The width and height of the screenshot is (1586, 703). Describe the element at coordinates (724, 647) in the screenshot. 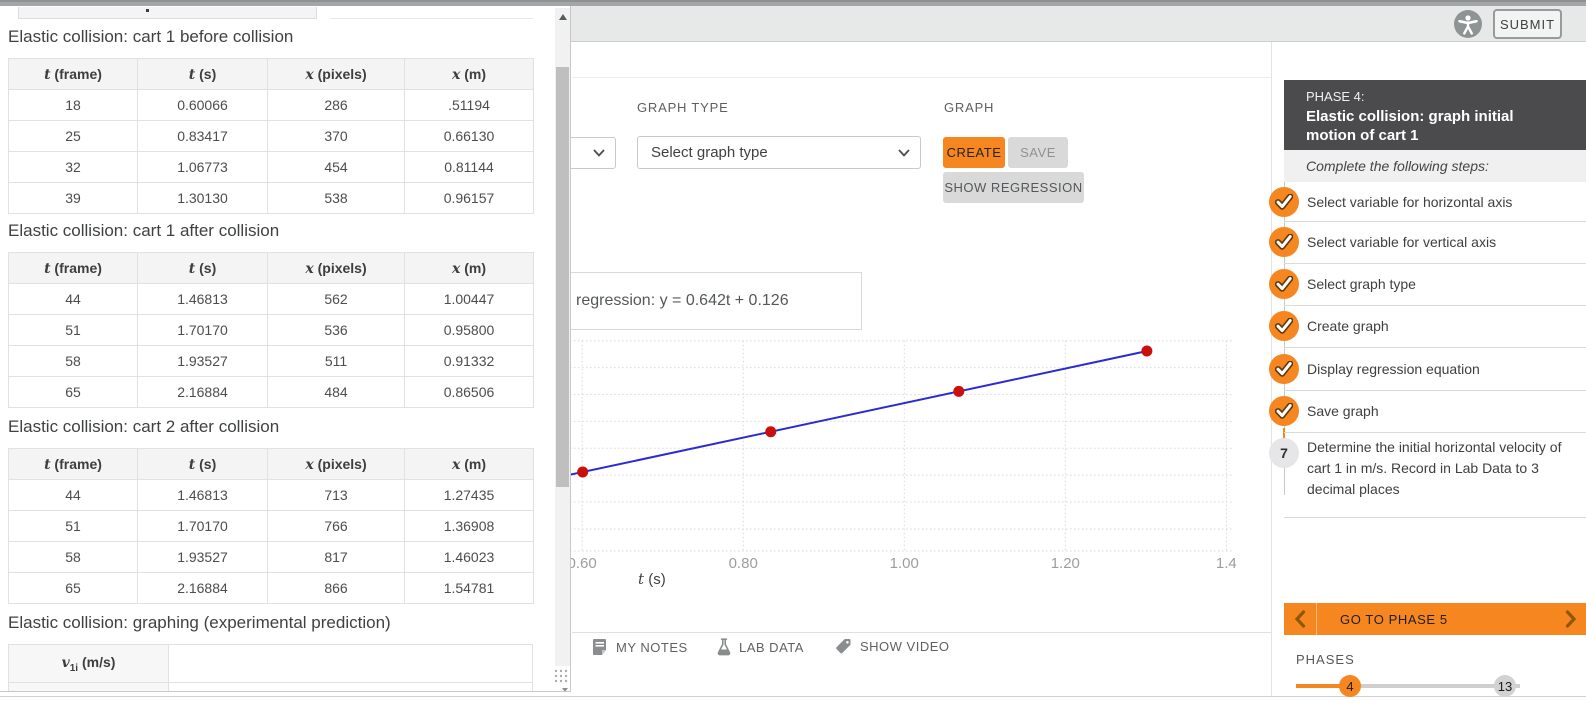

I see `flask-icon` at that location.